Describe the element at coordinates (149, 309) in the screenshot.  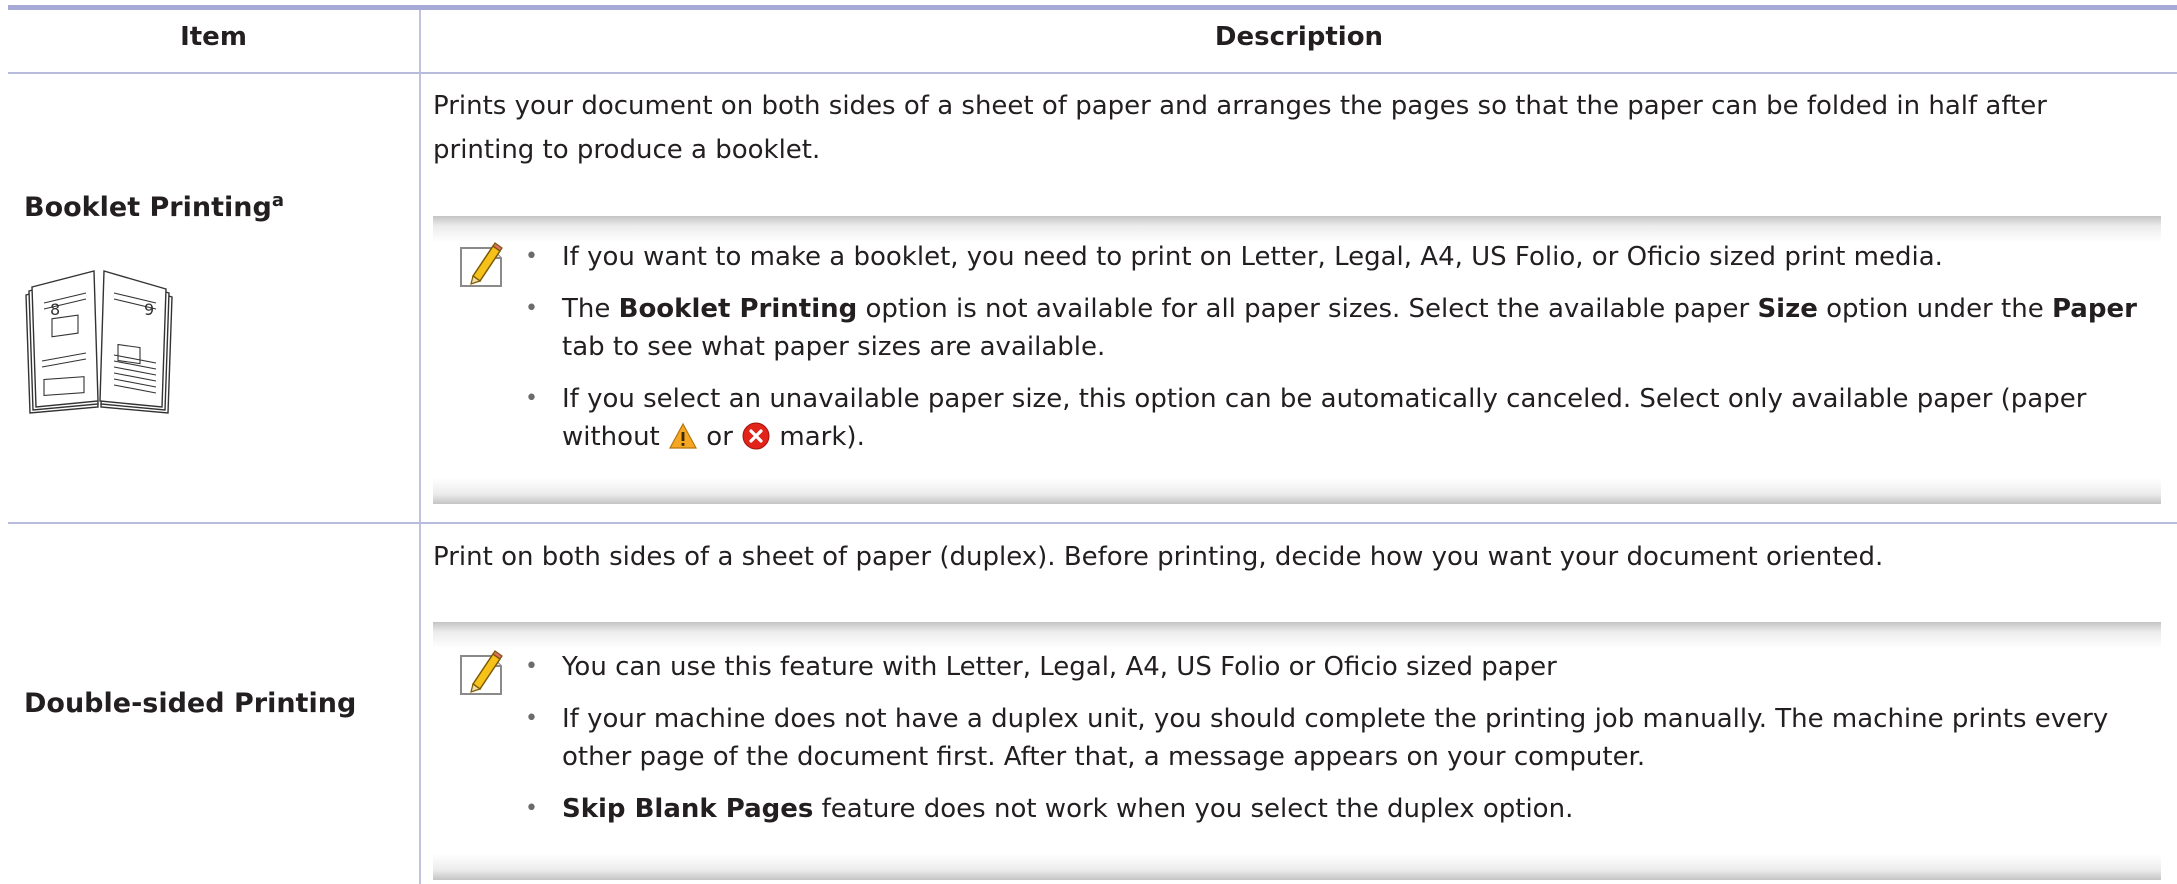
I see `svg-text: 9` at that location.